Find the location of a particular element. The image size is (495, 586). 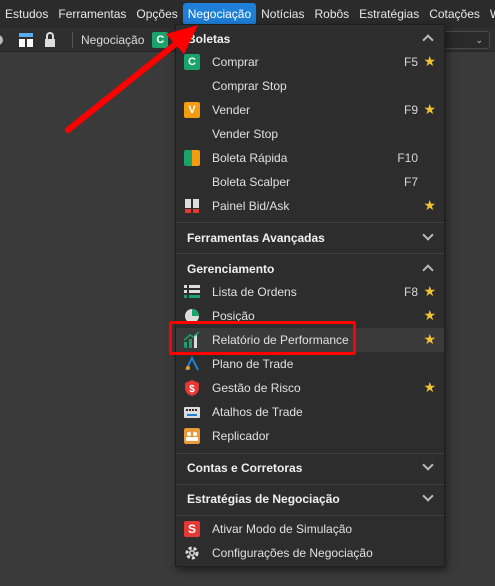

section-title: Estratégias de Negociação is located at coordinates (263, 499).